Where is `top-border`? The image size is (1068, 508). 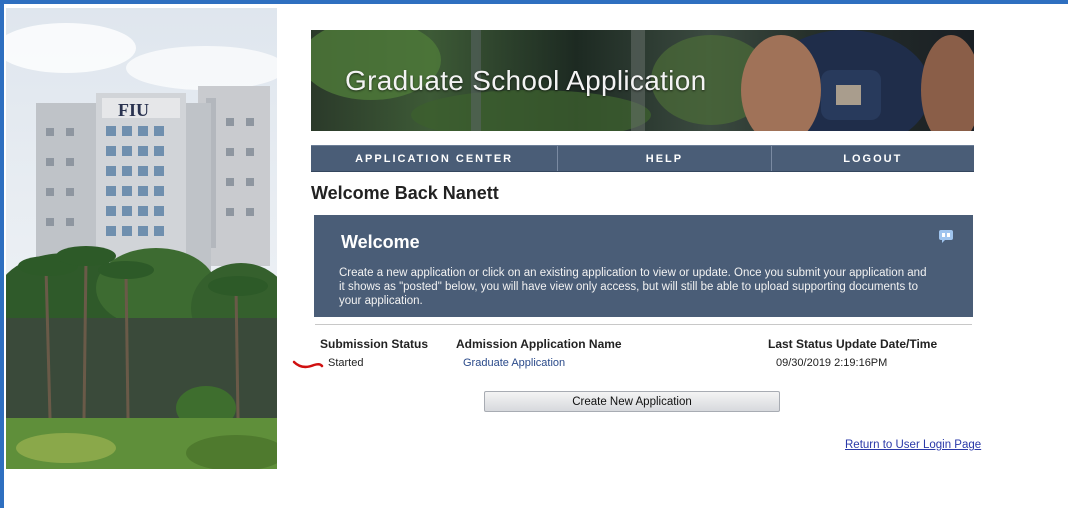
top-border is located at coordinates (534, 2).